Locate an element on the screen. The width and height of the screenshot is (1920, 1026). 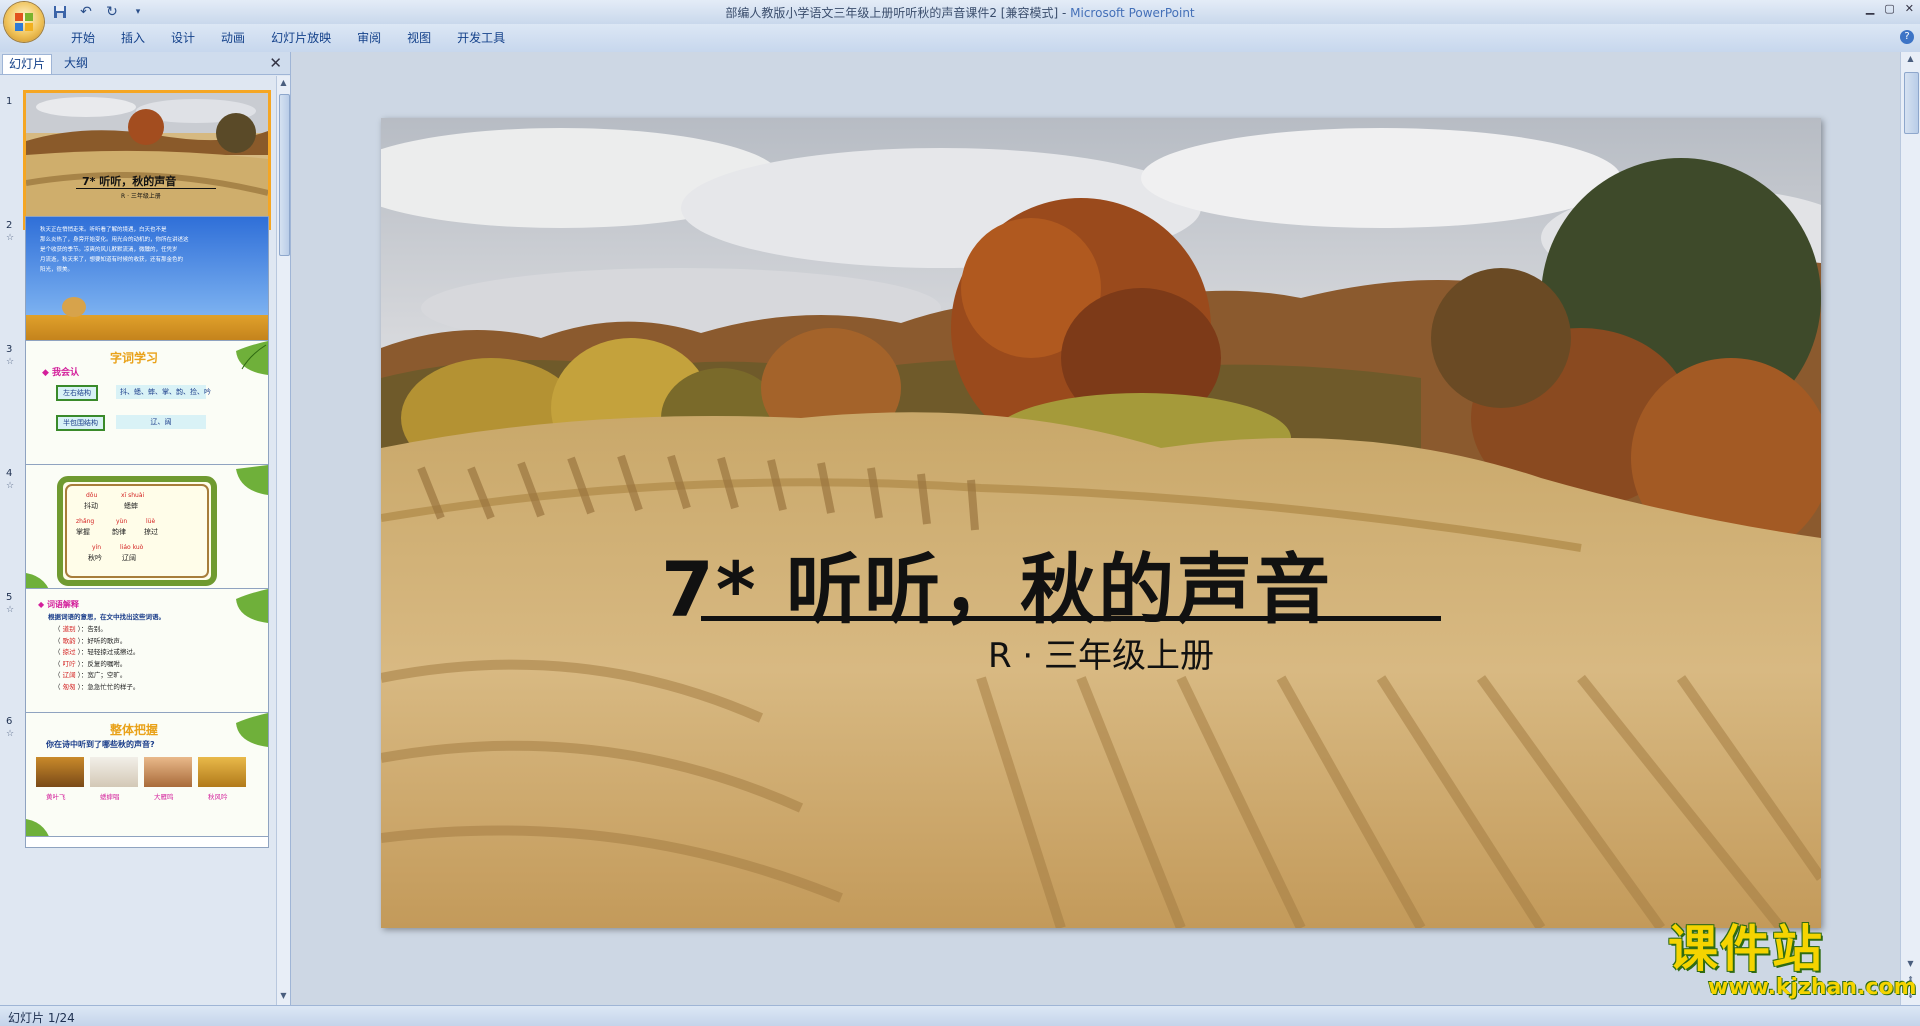
tab-developer: 开发工具 is located at coordinates (481, 38).